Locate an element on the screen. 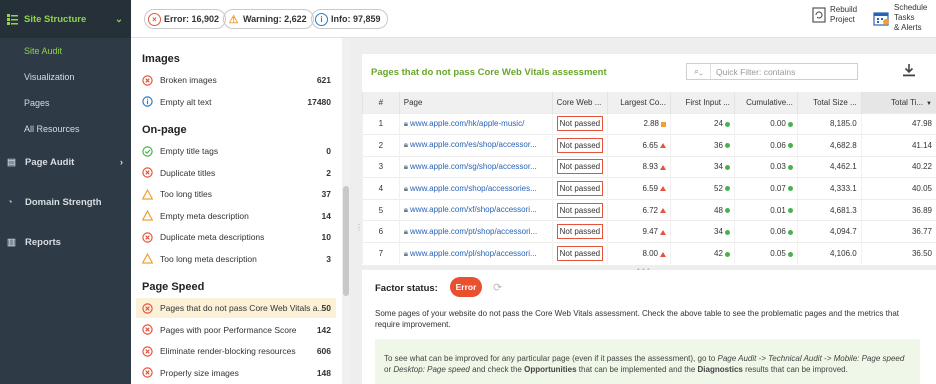  lcp-cell-value: 2.88 is located at coordinates (651, 124).